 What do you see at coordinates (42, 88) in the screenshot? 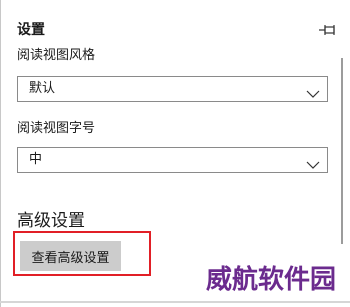
I see `reading-view-style-value: 默认` at bounding box center [42, 88].